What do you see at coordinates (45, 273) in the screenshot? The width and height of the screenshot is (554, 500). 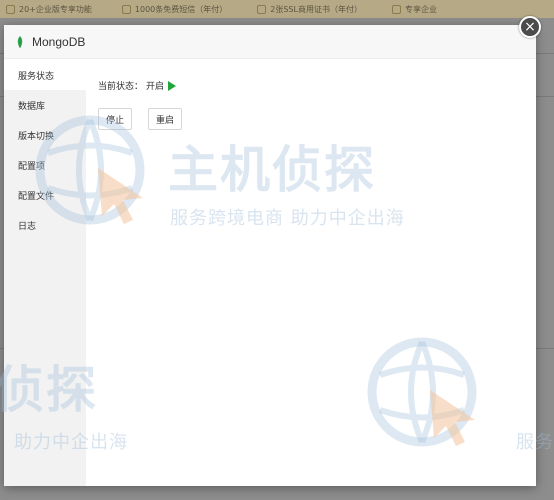 I see `sidebar: 服务状态 数据库 版本切换 配置项 配置文件 日志` at bounding box center [45, 273].